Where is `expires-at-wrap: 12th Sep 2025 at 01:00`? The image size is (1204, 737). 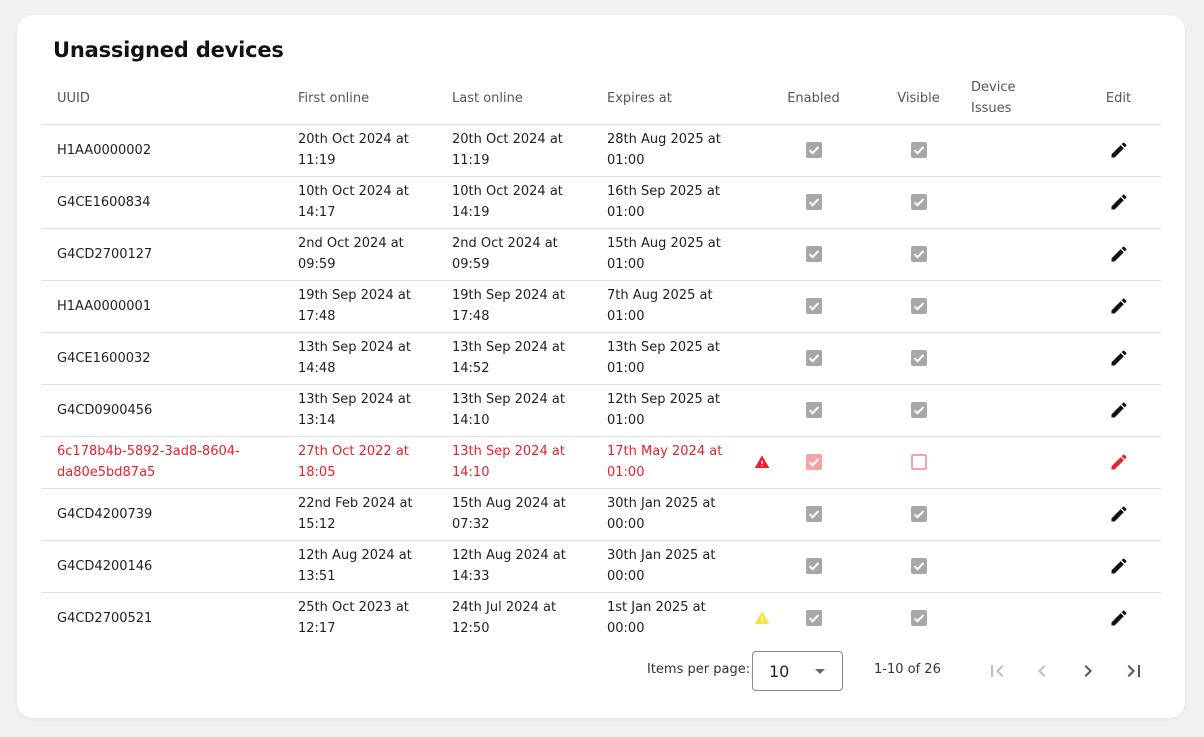
expires-at-wrap: 12th Sep 2025 at 01:00 is located at coordinates (680, 410).